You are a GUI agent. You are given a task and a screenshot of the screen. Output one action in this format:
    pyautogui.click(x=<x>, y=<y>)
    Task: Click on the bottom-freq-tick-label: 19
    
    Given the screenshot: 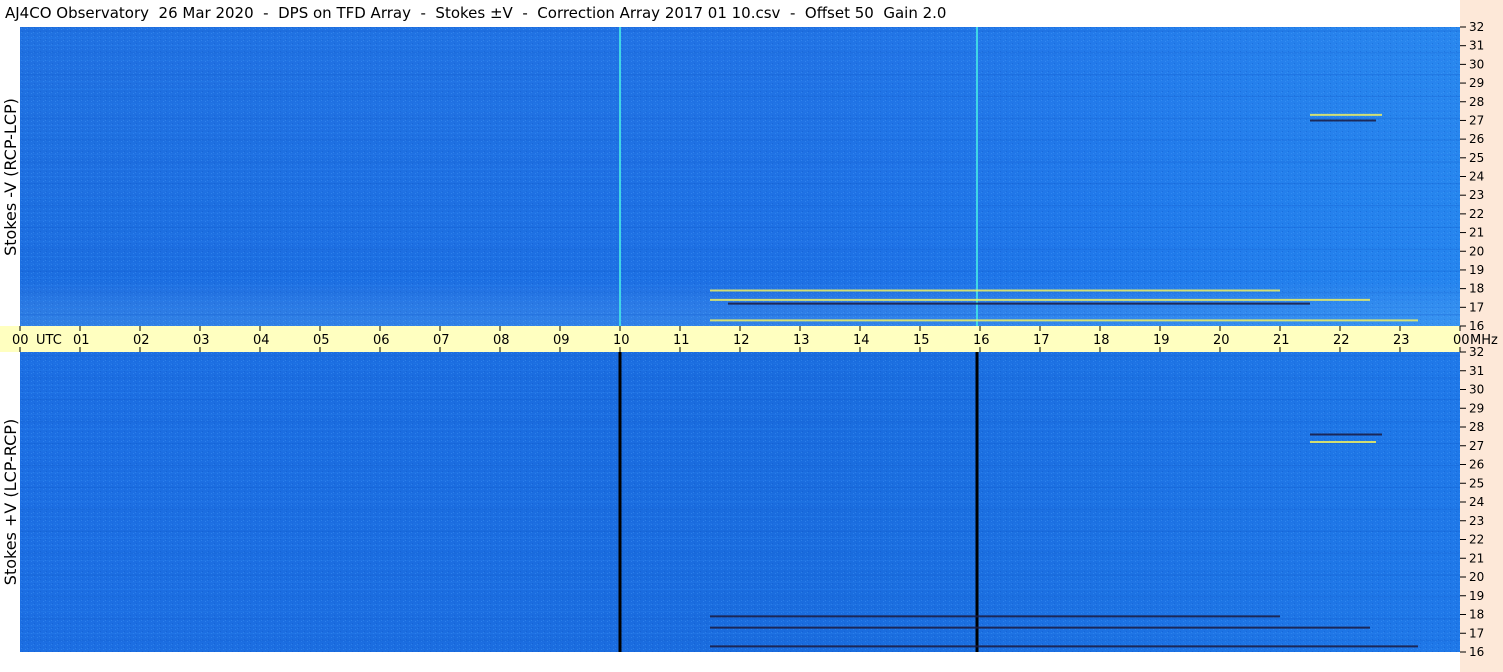 What is the action you would take?
    pyautogui.click(x=1476, y=596)
    